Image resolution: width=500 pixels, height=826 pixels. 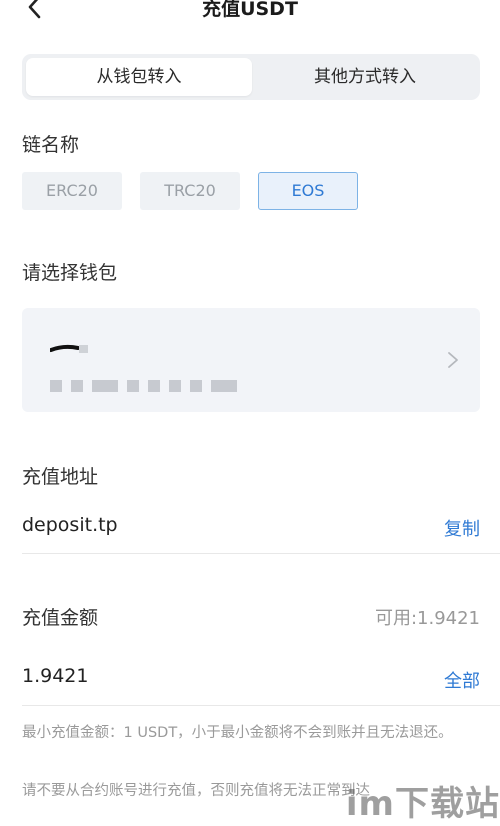 What do you see at coordinates (70, 273) in the screenshot?
I see `select-wallet-label: 请选择钱包` at bounding box center [70, 273].